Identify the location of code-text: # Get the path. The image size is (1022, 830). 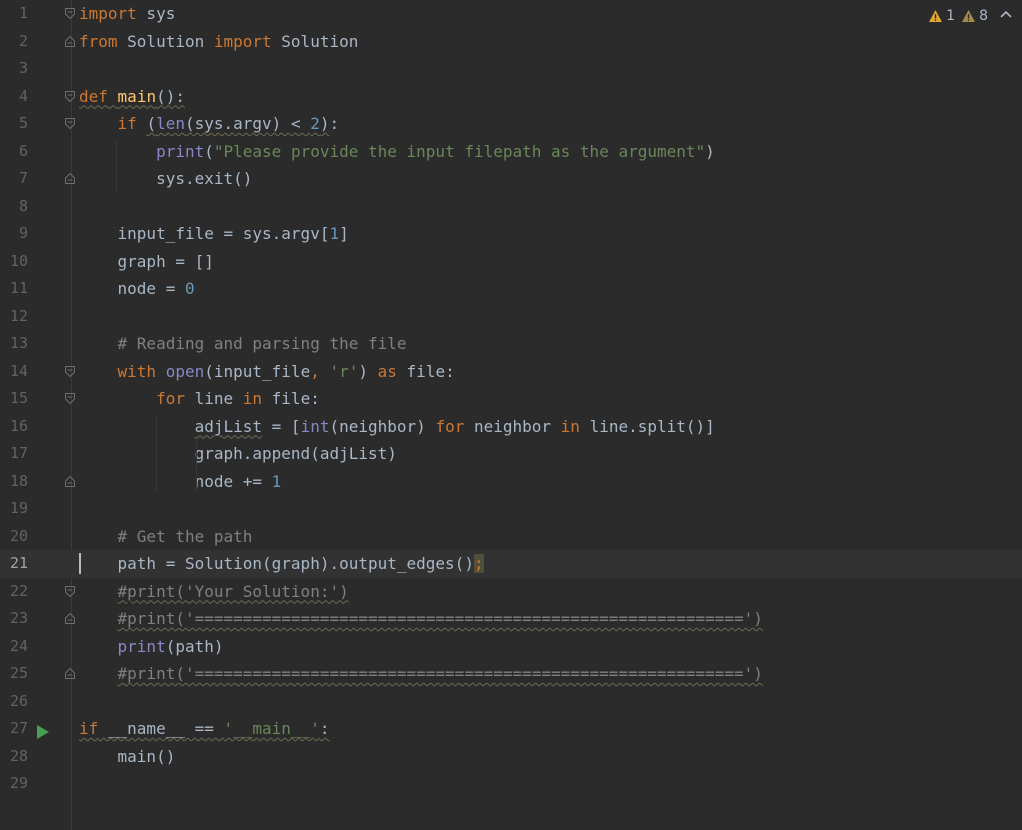
(166, 537).